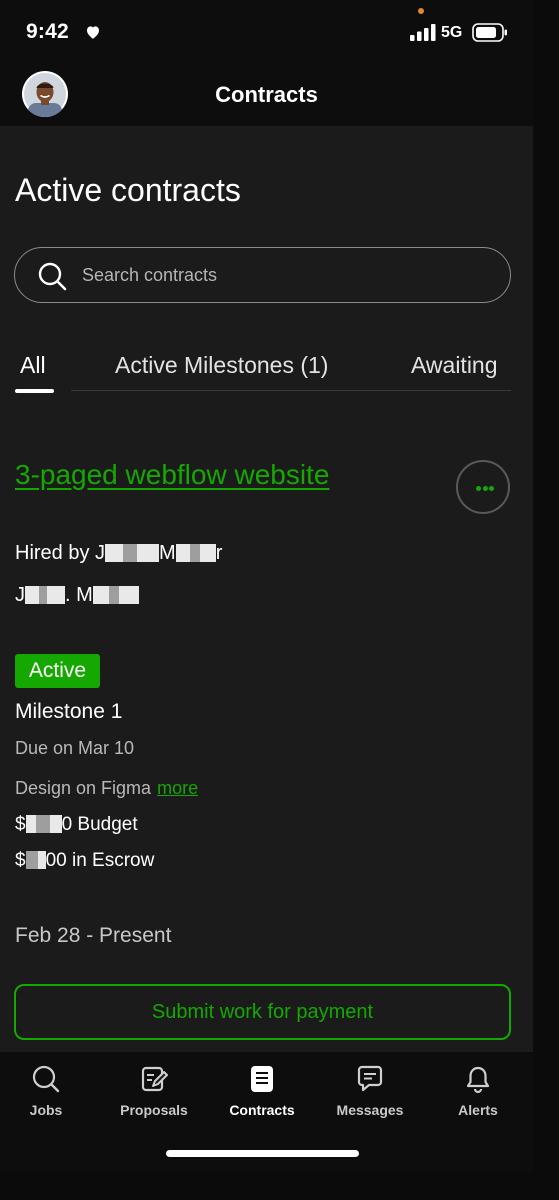 The image size is (559, 1200). Describe the element at coordinates (454, 365) in the screenshot. I see `tab-awaiting: Awaiting` at that location.